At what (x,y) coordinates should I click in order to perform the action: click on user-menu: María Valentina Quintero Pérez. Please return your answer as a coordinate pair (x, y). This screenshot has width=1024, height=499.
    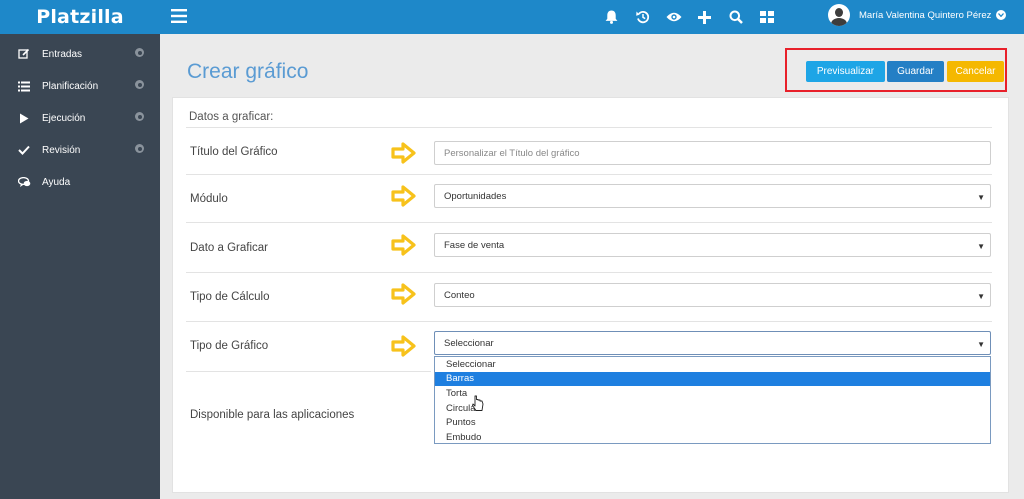
    Looking at the image, I should click on (917, 15).